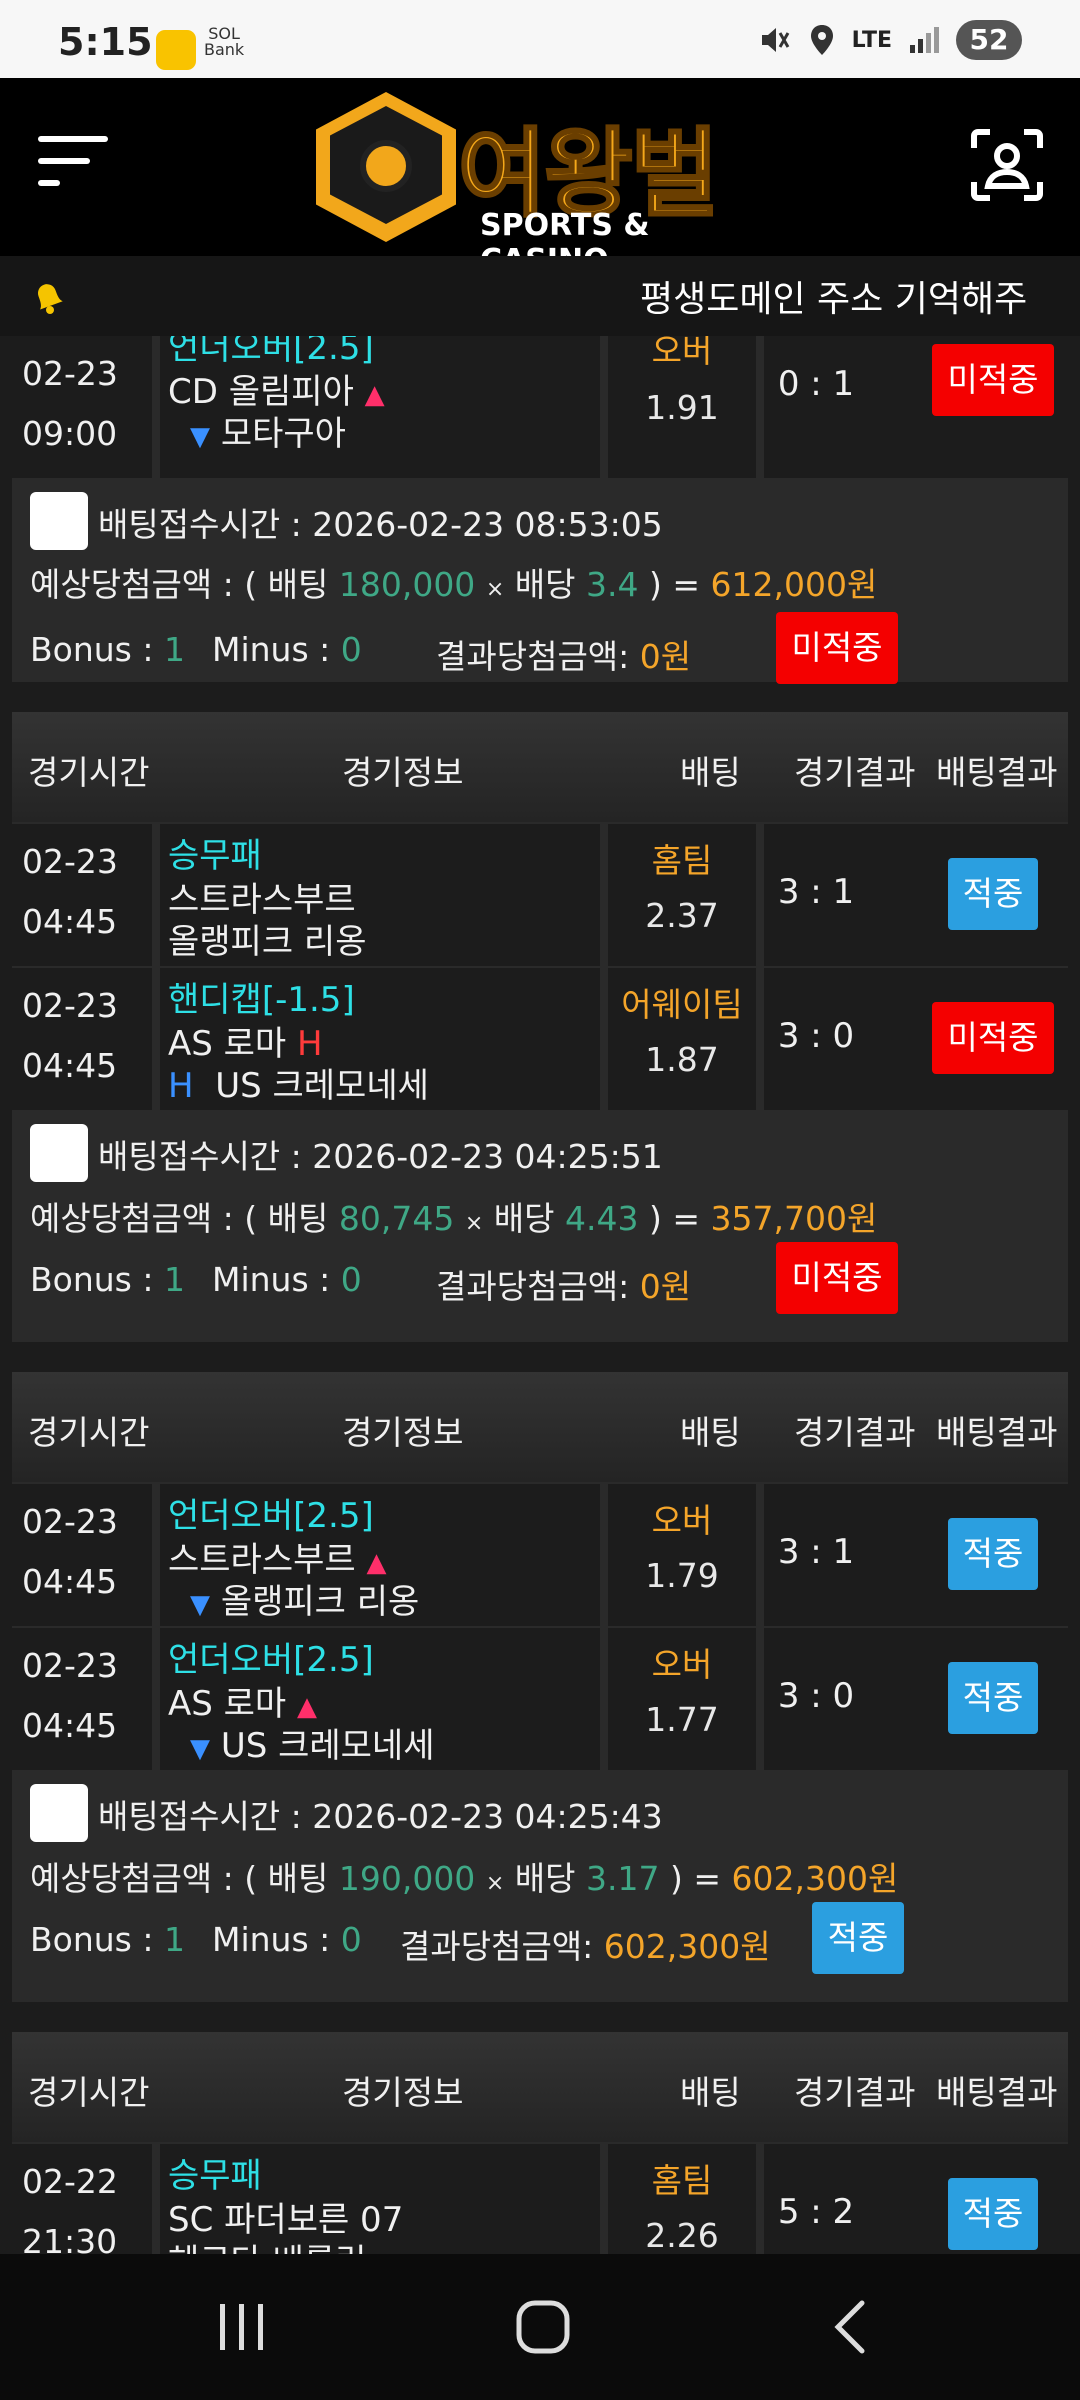 The image size is (1080, 2400). Describe the element at coordinates (682, 915) in the screenshot. I see `bet-odds: 2.37` at that location.